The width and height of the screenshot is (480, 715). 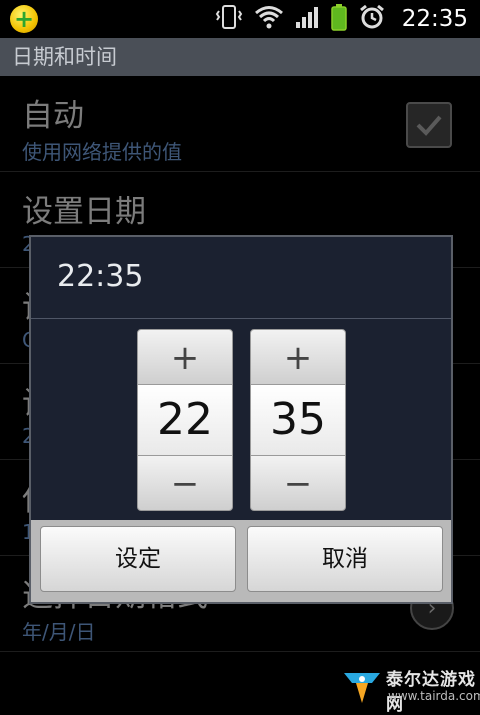 I want to click on list-item-title: 设置日期, so click(x=84, y=212).